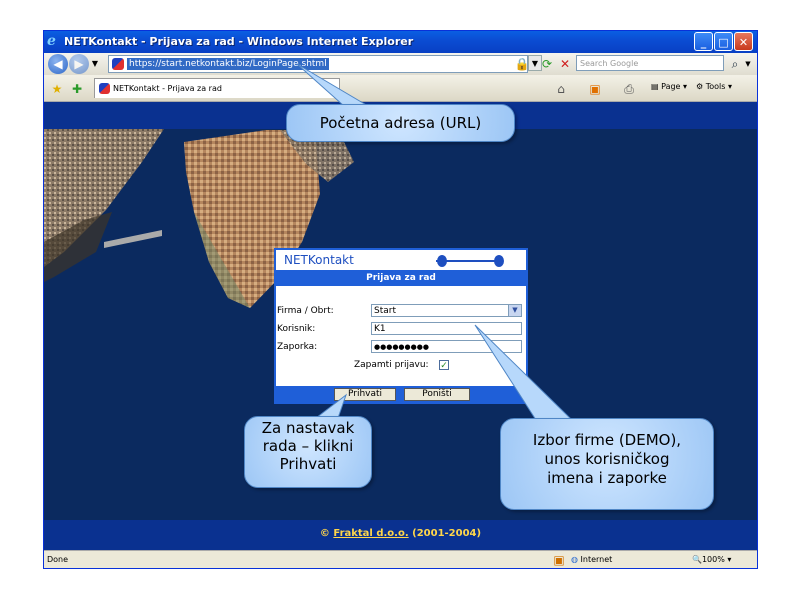  What do you see at coordinates (333, 85) in the screenshot?
I see `url-callout-pointer` at bounding box center [333, 85].